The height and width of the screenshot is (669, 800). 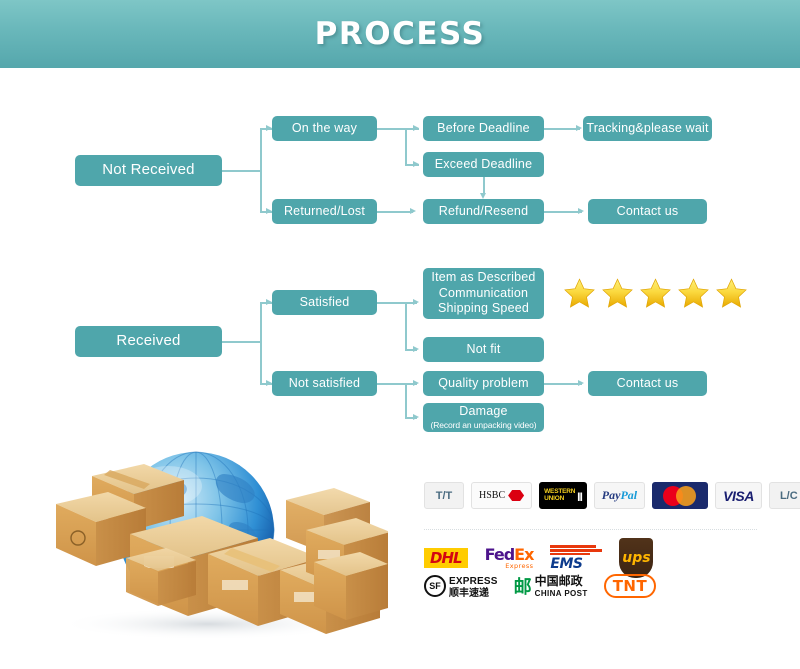 I want to click on globe-with-shipping-boxes-image, so click(x=222, y=545).